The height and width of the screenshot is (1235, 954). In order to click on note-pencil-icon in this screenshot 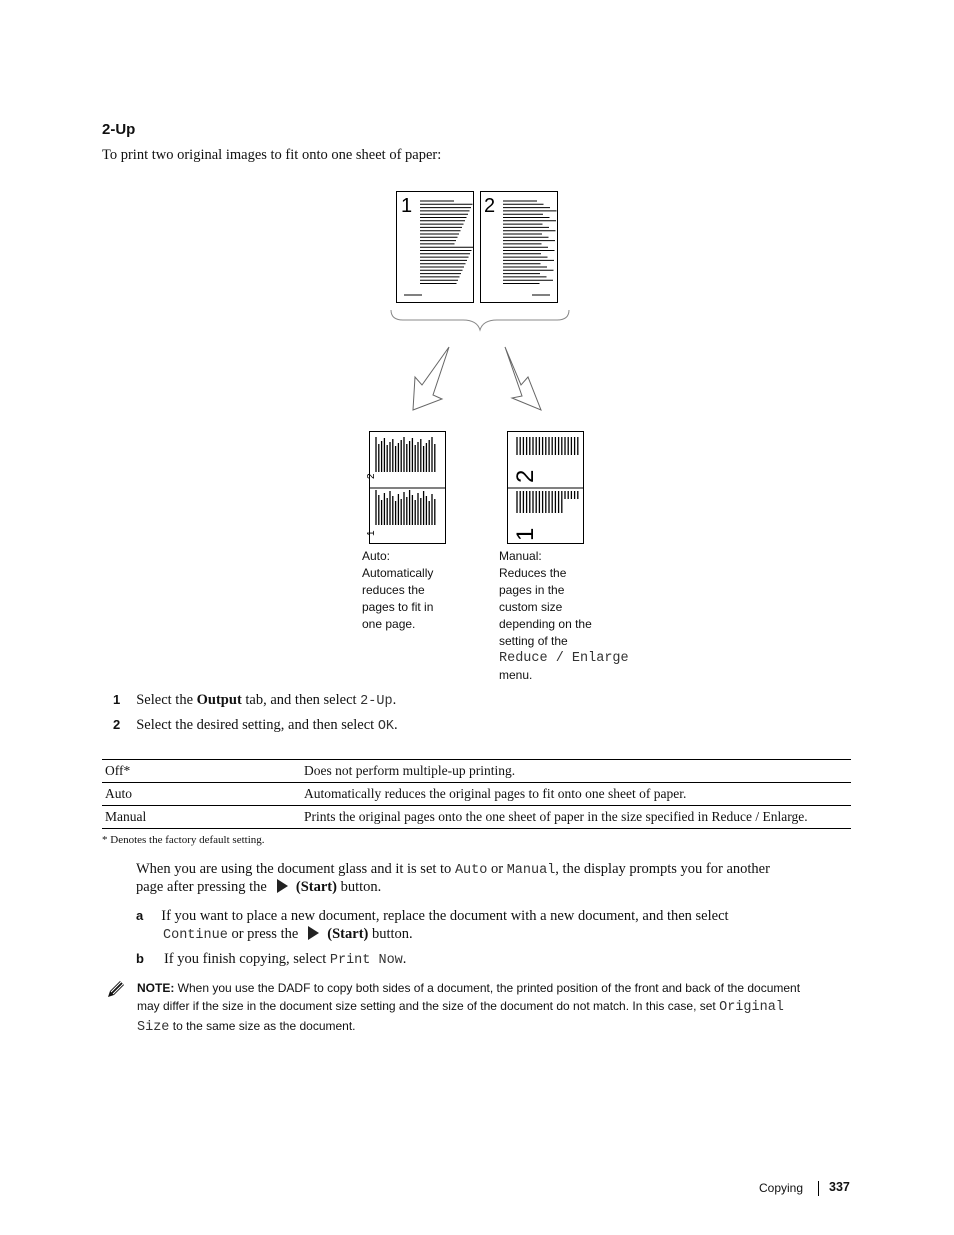, I will do `click(116, 989)`.